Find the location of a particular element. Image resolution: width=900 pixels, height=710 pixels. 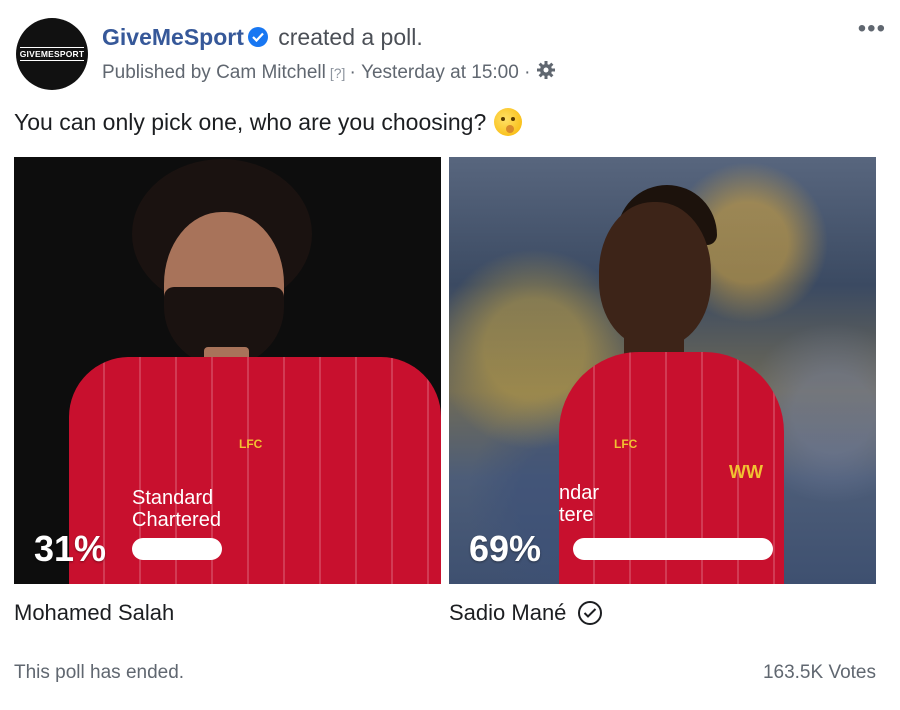

poll-status: This poll has ended. is located at coordinates (99, 672).